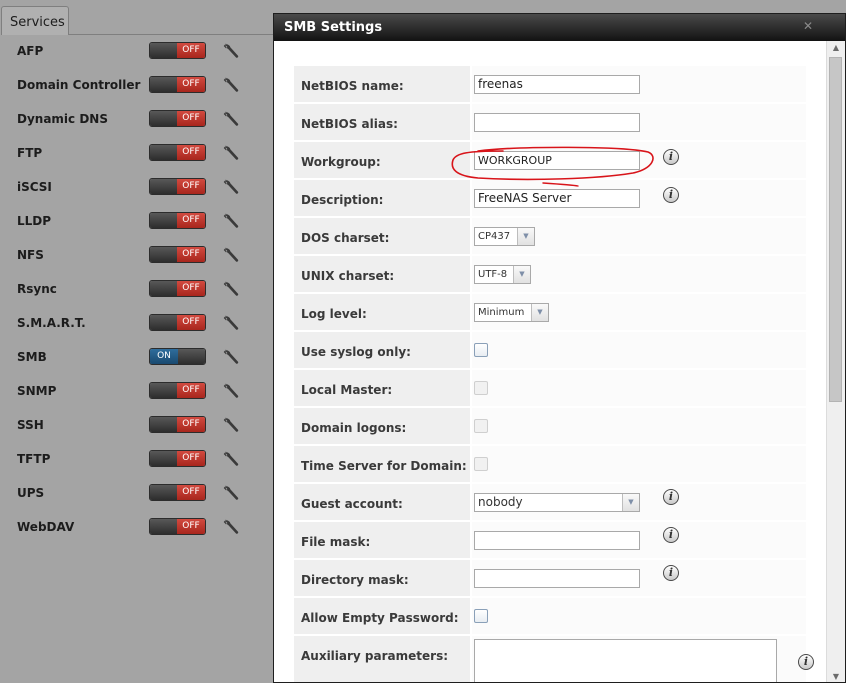 The image size is (846, 683). Describe the element at coordinates (136, 494) in the screenshot. I see `service-row: UPS OFF` at that location.